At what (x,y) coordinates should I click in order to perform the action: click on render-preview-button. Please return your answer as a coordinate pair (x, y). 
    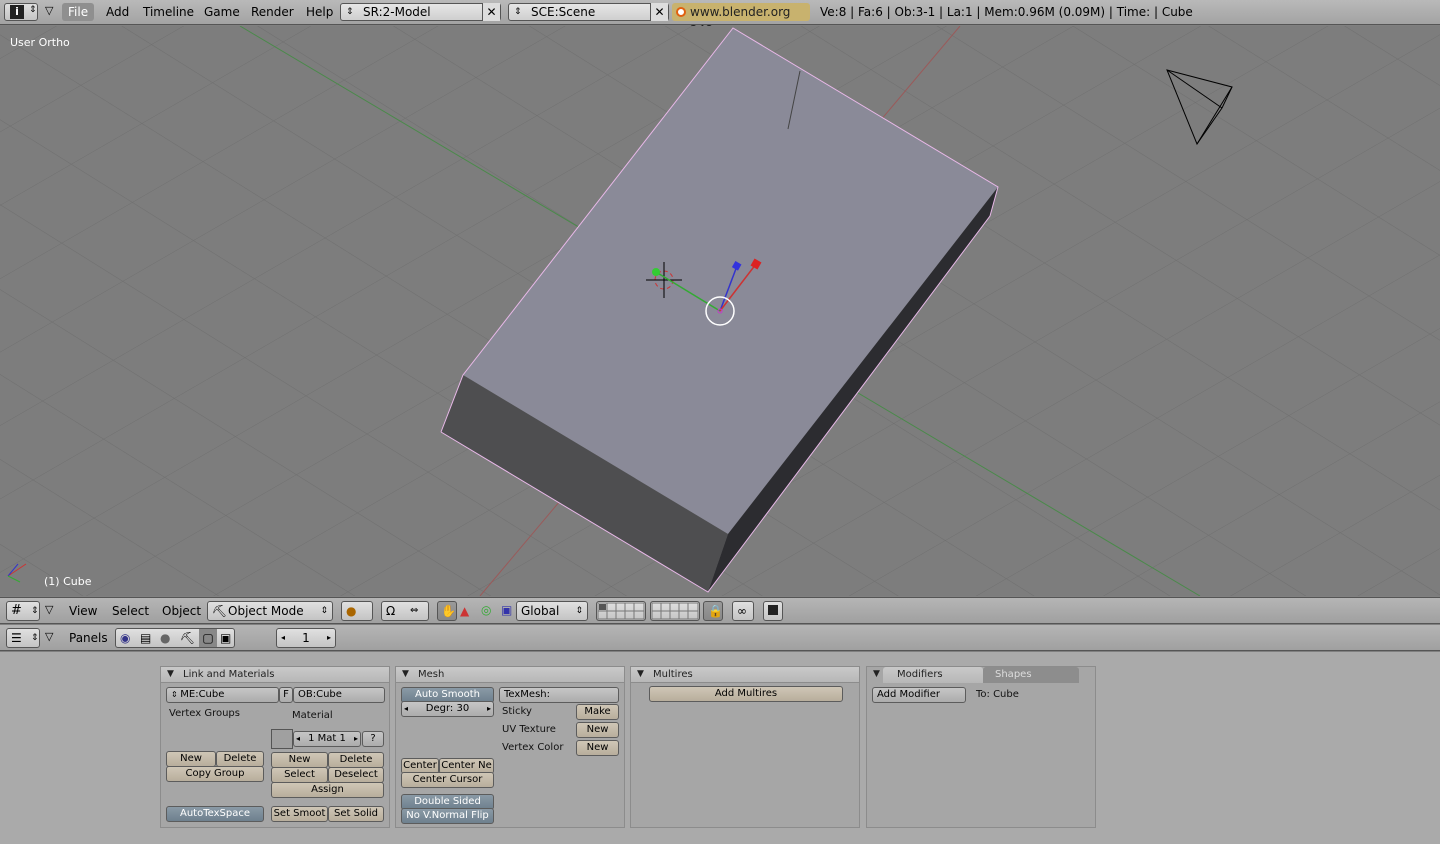
    Looking at the image, I should click on (773, 611).